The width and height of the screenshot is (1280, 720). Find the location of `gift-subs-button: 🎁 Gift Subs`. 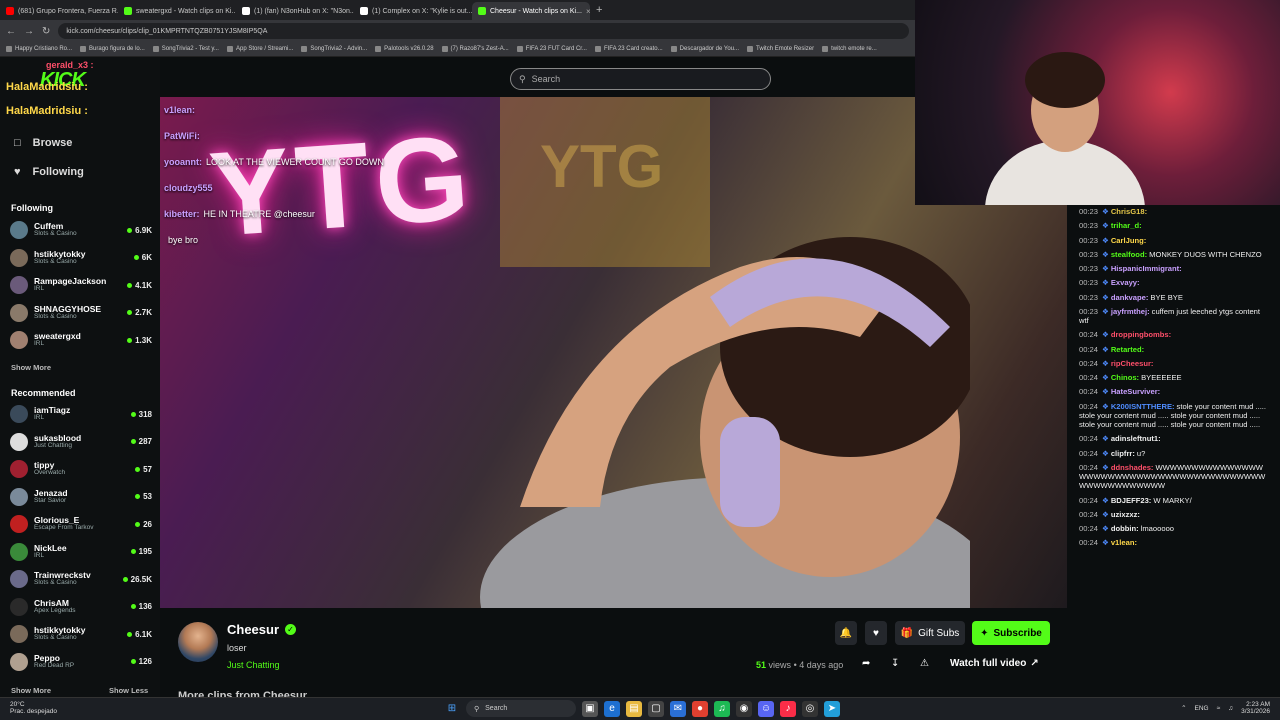

gift-subs-button: 🎁 Gift Subs is located at coordinates (930, 633).